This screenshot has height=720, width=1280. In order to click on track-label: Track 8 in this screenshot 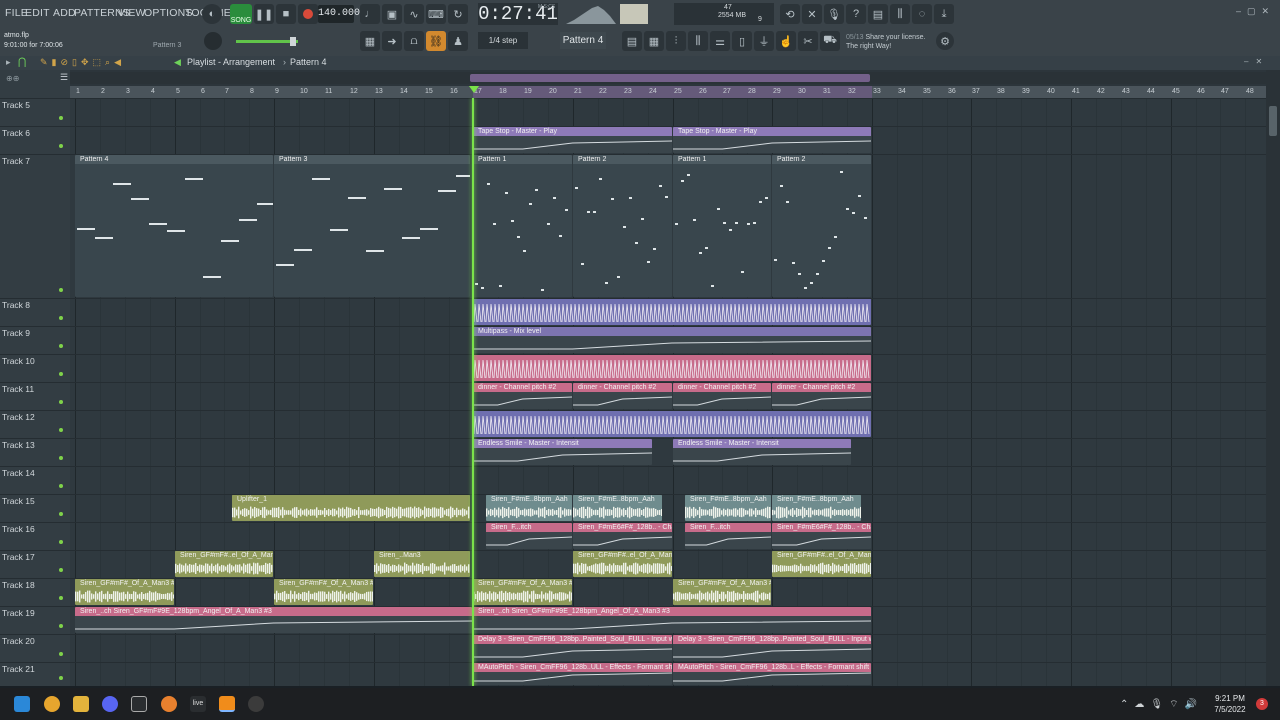, I will do `click(16, 305)`.